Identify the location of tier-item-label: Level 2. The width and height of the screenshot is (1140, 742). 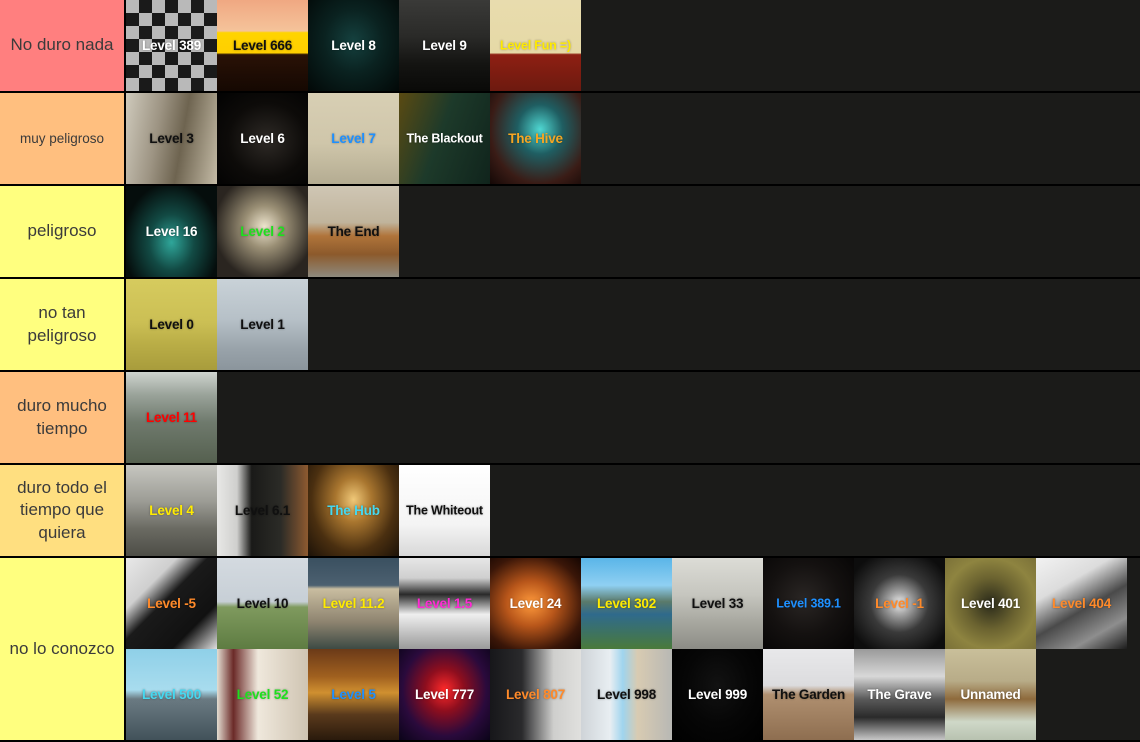
(262, 231).